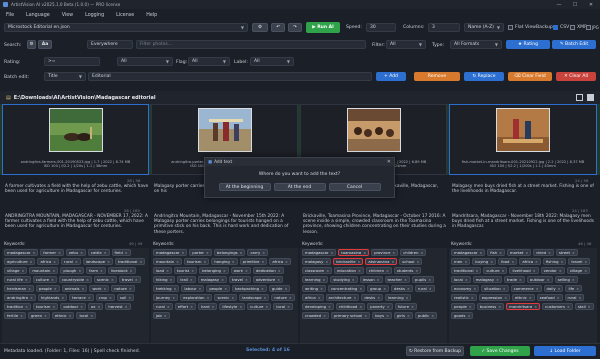  What do you see at coordinates (229, 252) in the screenshot?
I see `keyword-chip: belongings ×` at bounding box center [229, 252].